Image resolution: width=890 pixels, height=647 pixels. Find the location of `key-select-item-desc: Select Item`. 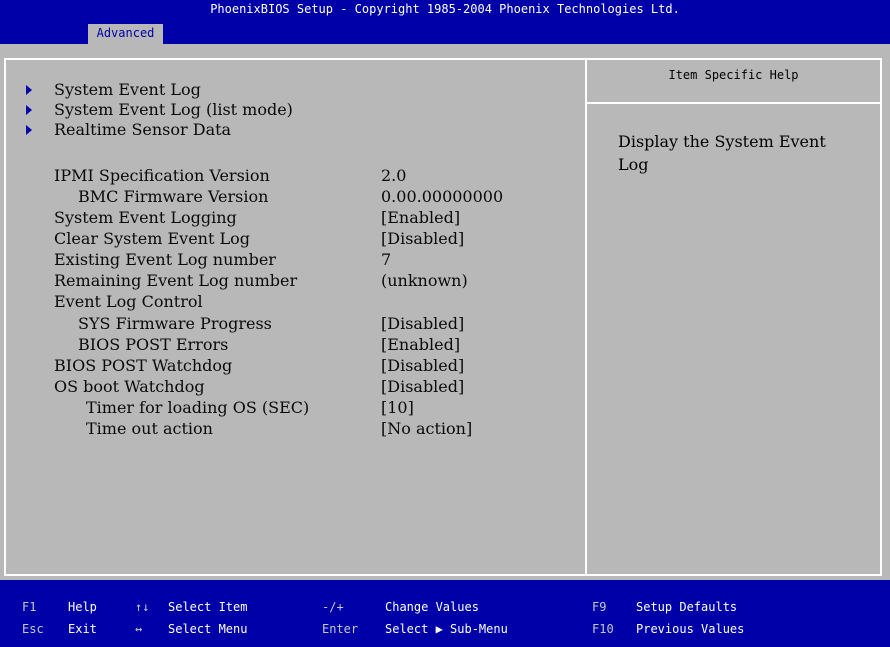

key-select-item-desc: Select Item is located at coordinates (208, 607).